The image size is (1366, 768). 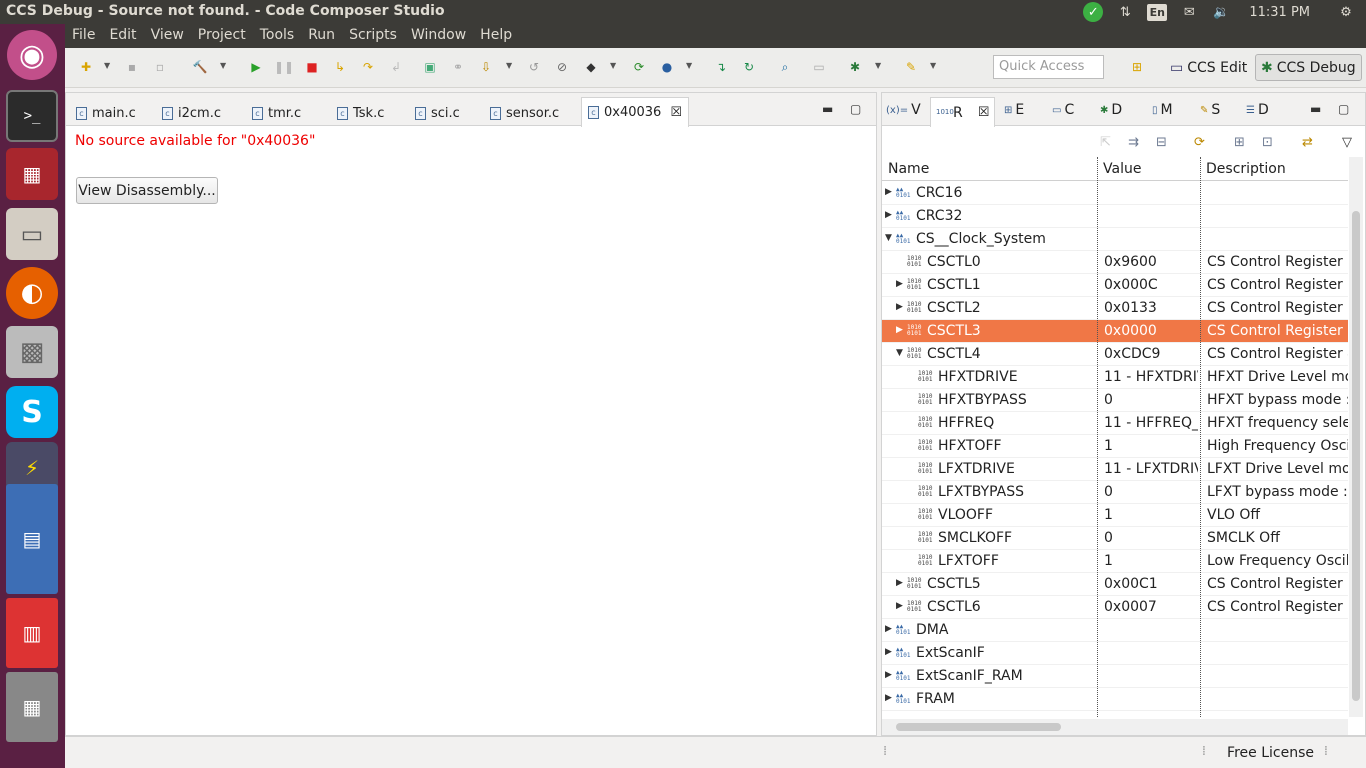 I want to click on asm-step-into-icon: ↴, so click(x=721, y=67).